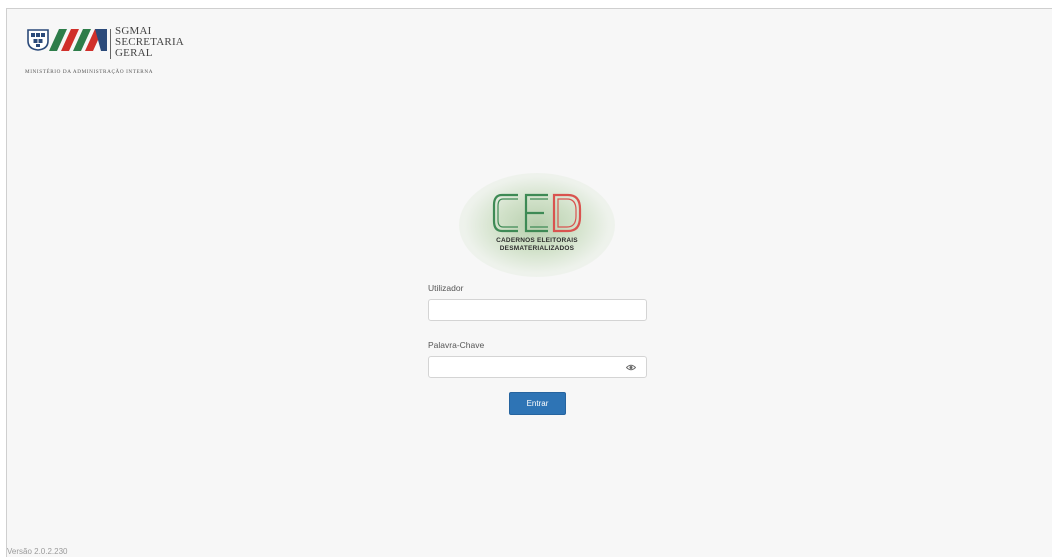 Image resolution: width=1052 pixels, height=557 pixels. I want to click on ced-caption-line-1: CADERNOS ELEITORAIS, so click(537, 240).